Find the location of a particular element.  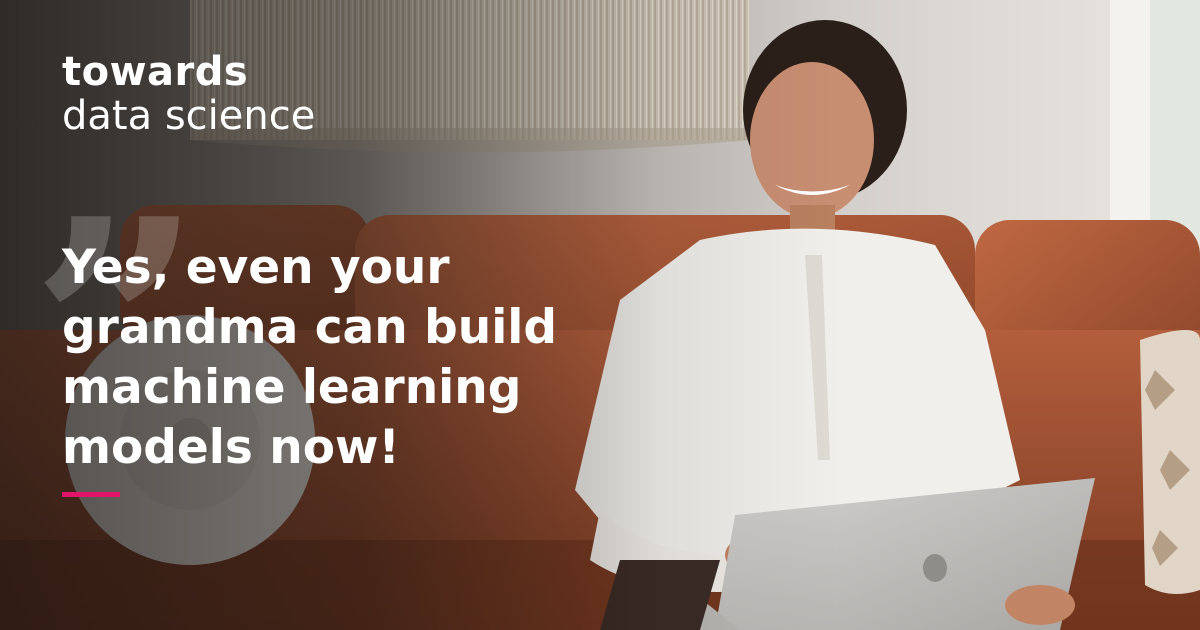

headline-line: grandma can build is located at coordinates (310, 327).